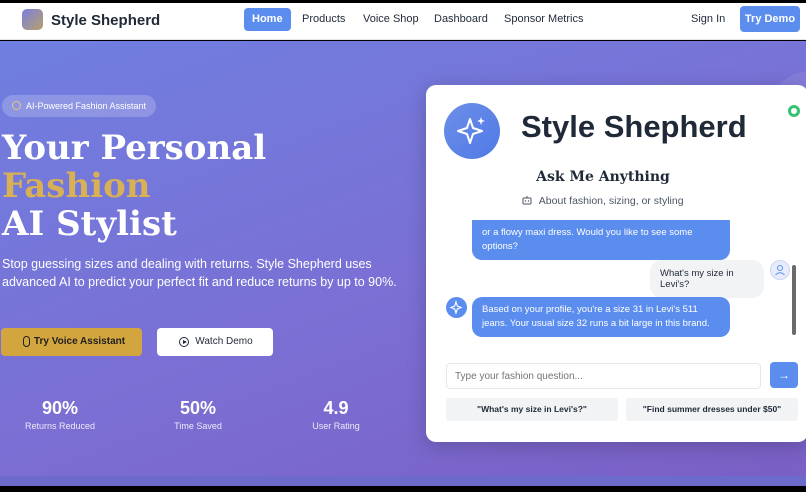 The height and width of the screenshot is (492, 806). I want to click on suggestion-chip-dresses: "Find summer dresses under $50", so click(712, 409).